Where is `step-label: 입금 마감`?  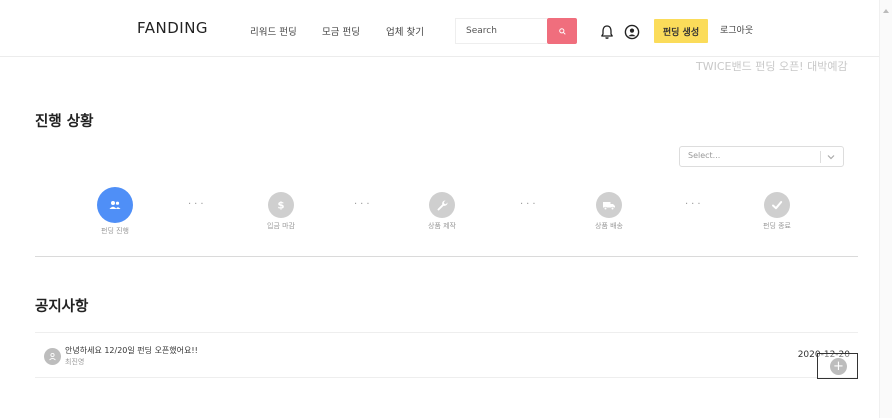 step-label: 입금 마감 is located at coordinates (281, 226).